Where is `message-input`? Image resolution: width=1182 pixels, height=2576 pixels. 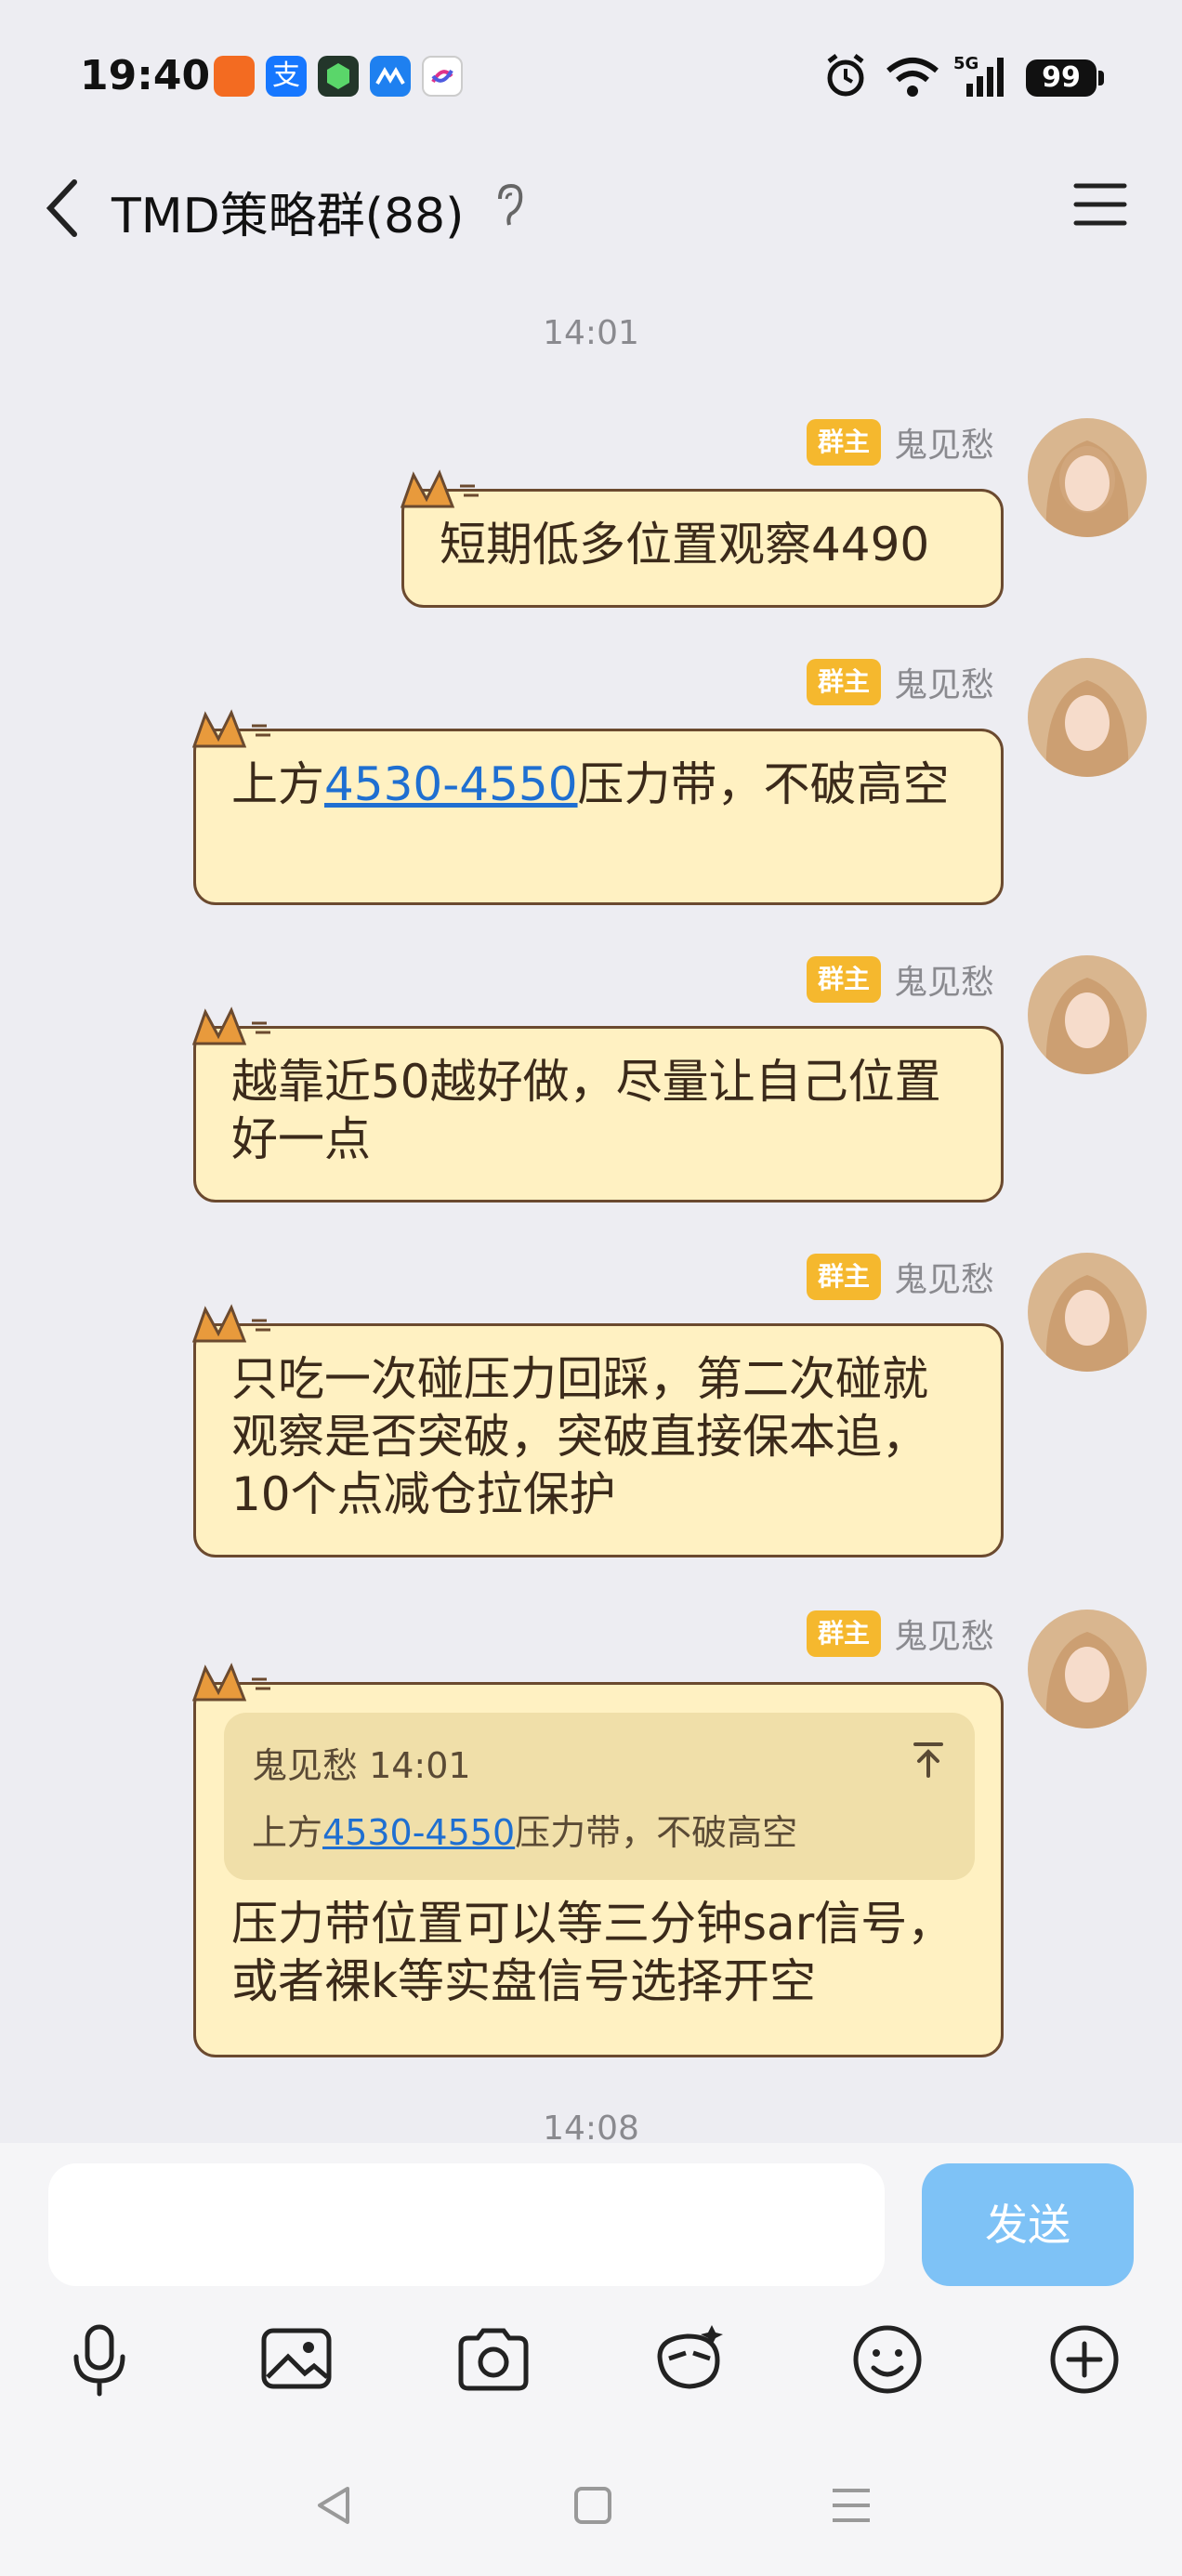 message-input is located at coordinates (466, 2224).